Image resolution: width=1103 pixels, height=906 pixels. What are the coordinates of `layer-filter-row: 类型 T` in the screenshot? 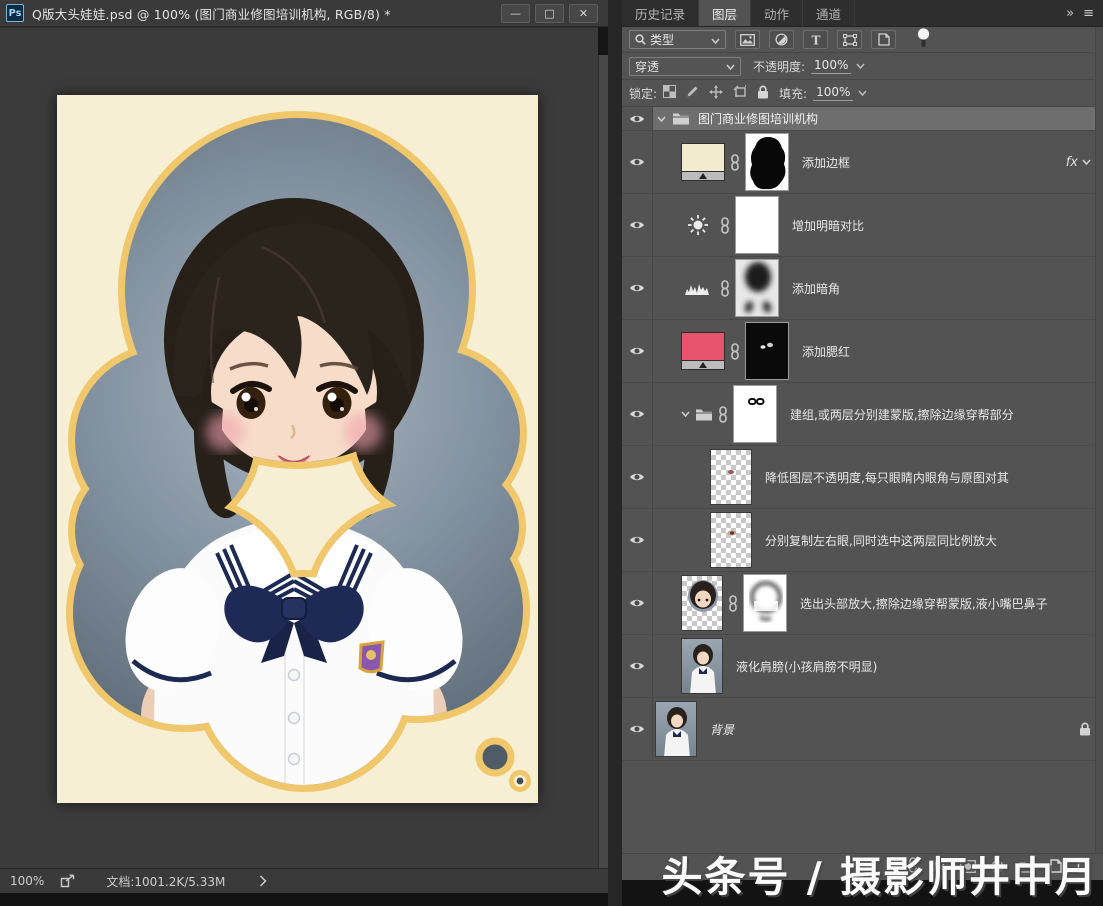 It's located at (862, 40).